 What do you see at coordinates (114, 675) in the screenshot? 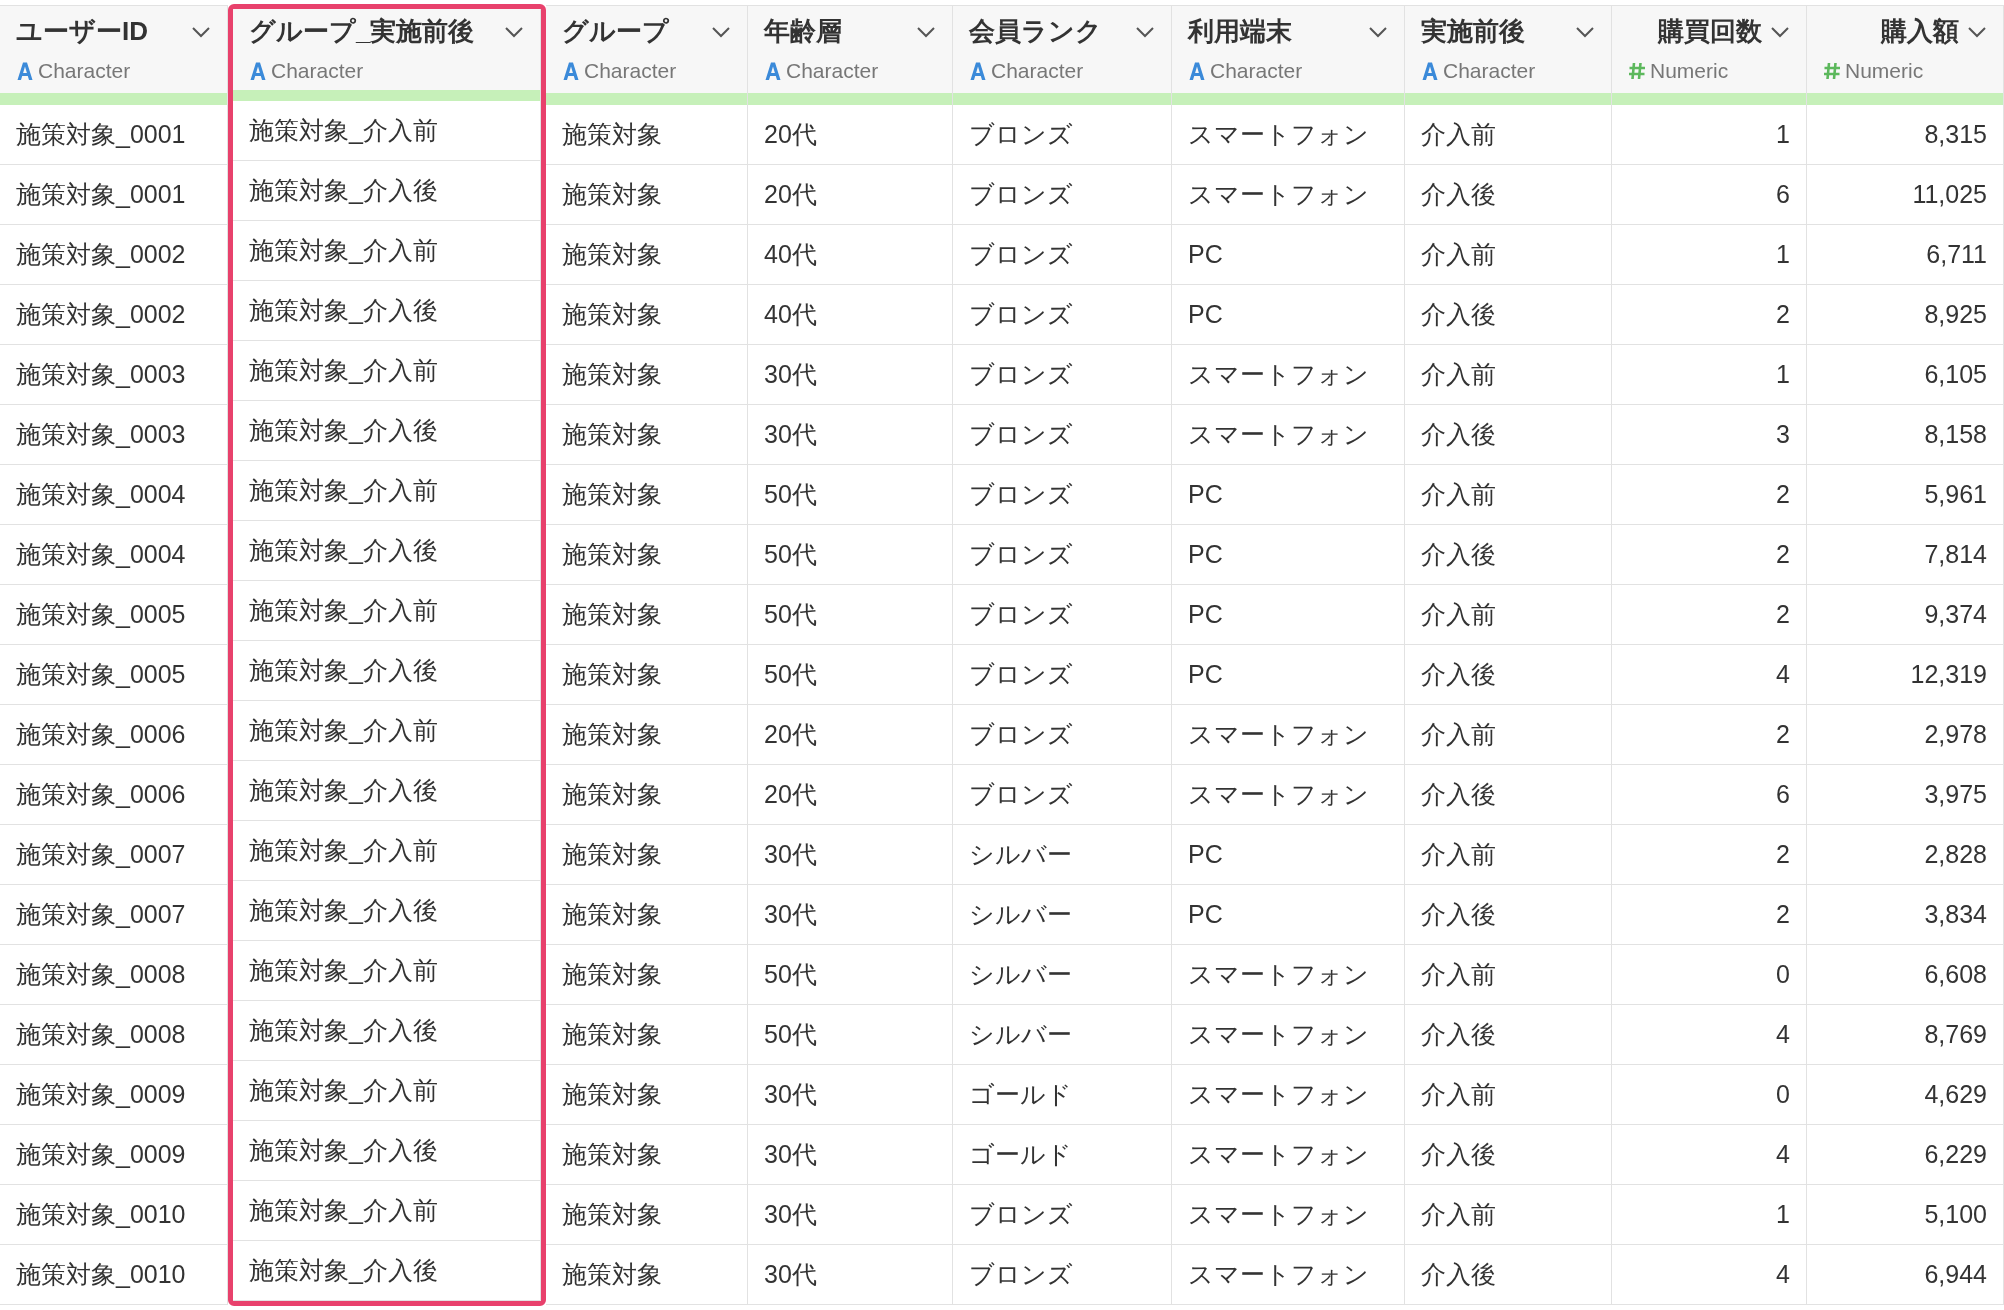
I see `table-cell: 施策対象_0005` at bounding box center [114, 675].